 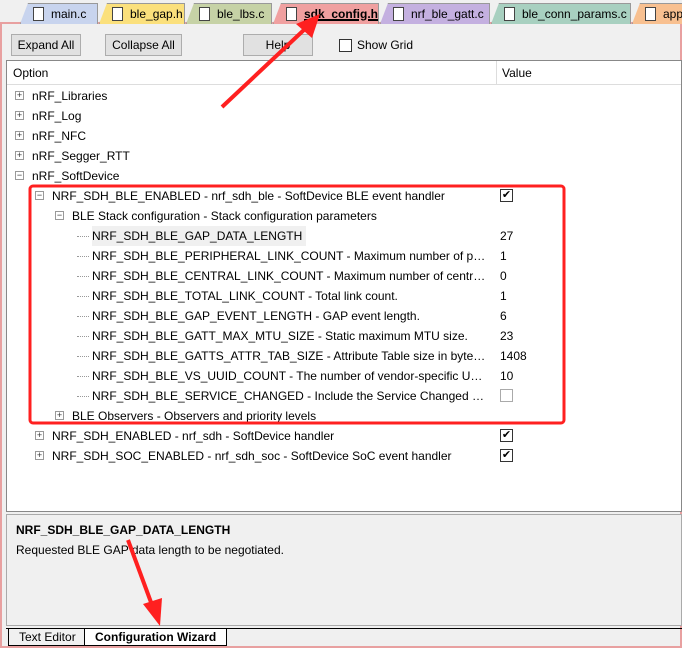 What do you see at coordinates (140, 572) in the screenshot?
I see `arrow-to-wizard-tab` at bounding box center [140, 572].